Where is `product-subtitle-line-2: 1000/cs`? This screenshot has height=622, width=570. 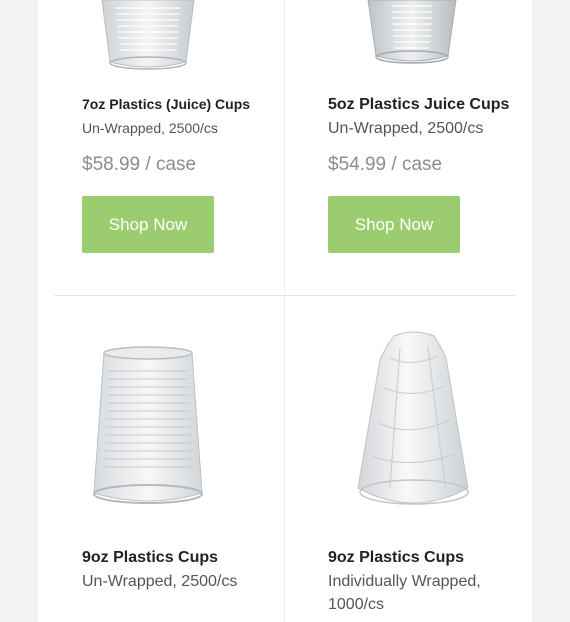
product-subtitle-line-2: 1000/cs is located at coordinates (356, 604).